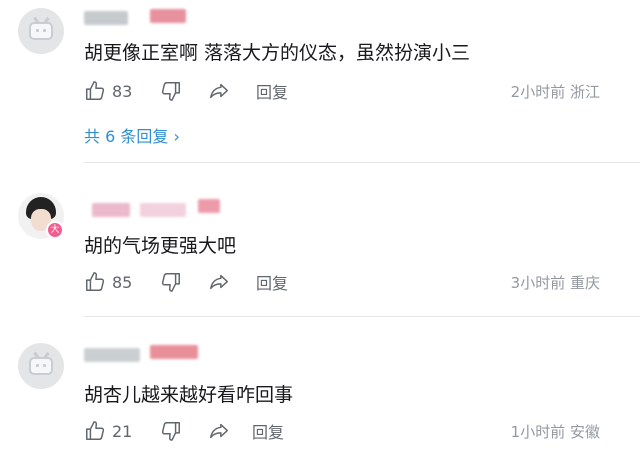  What do you see at coordinates (122, 91) in the screenshot?
I see `like-count: 83` at bounding box center [122, 91].